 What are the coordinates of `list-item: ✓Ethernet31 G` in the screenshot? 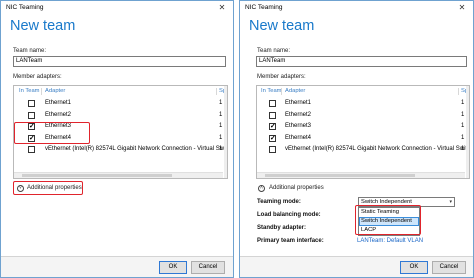 It's located at (363, 126).